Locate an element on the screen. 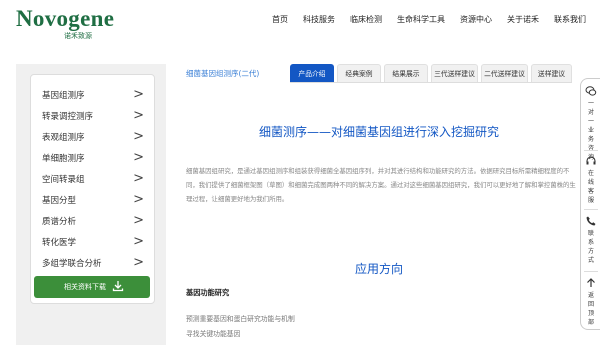 This screenshot has width=600, height=345. sidebar-item-label: 转录调控测序 is located at coordinates (68, 117).